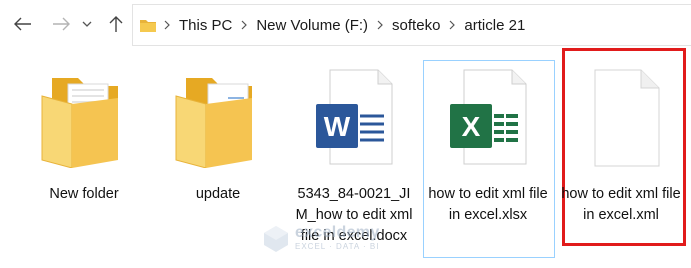  I want to click on file-item-new-folder: New folder, so click(84, 158).